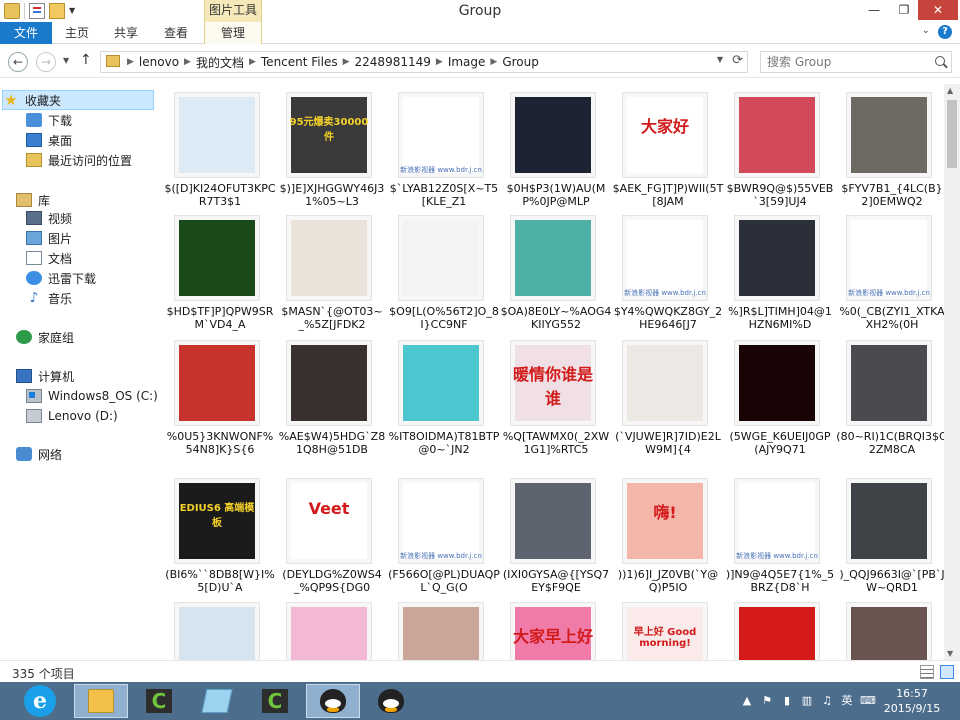 The width and height of the screenshot is (960, 720). I want to click on clock: 16:57 2015/9/15, so click(912, 701).